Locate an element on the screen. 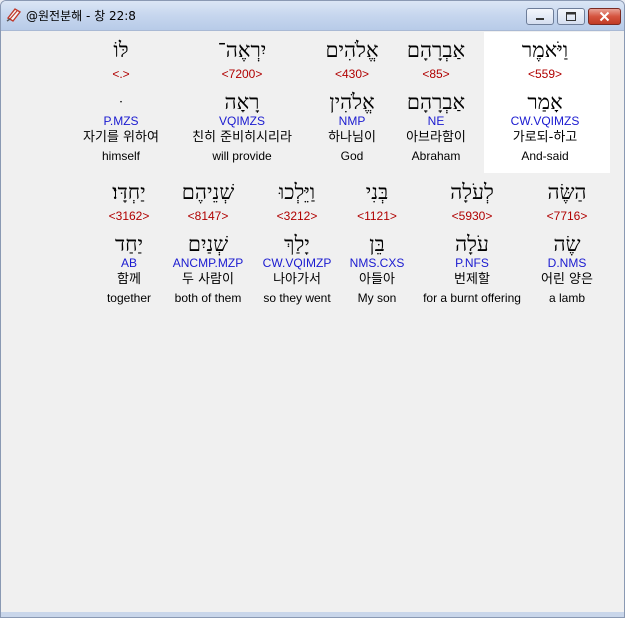 Image resolution: width=625 pixels, height=618 pixels. close-button is located at coordinates (604, 16).